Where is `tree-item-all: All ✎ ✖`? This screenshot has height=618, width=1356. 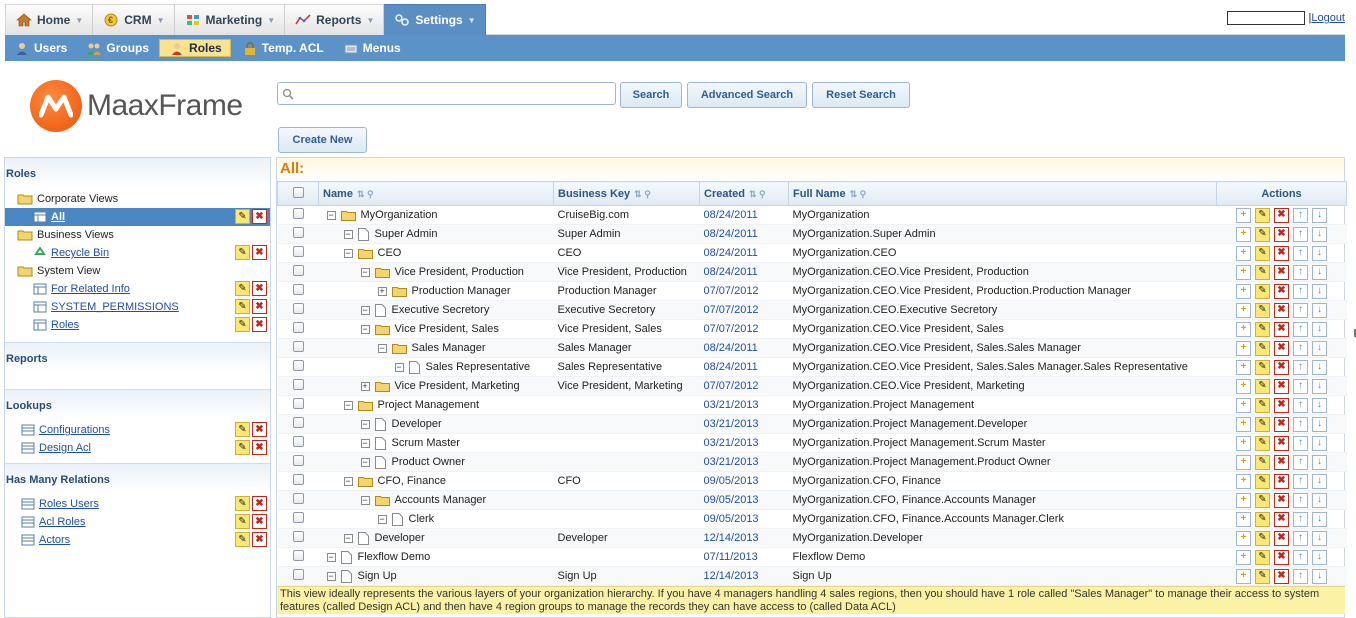
tree-item-all: All ✎ ✖ is located at coordinates (137, 217).